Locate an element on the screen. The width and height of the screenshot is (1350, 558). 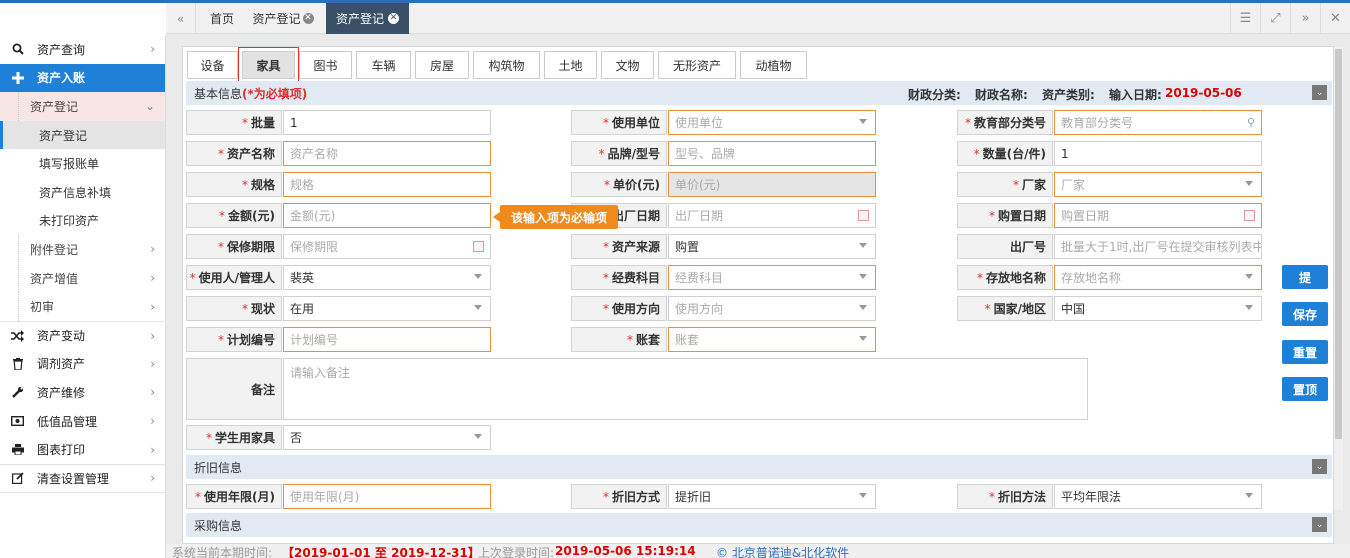
use-unit-field: * 使用单位 使用单位 is located at coordinates (723, 122).